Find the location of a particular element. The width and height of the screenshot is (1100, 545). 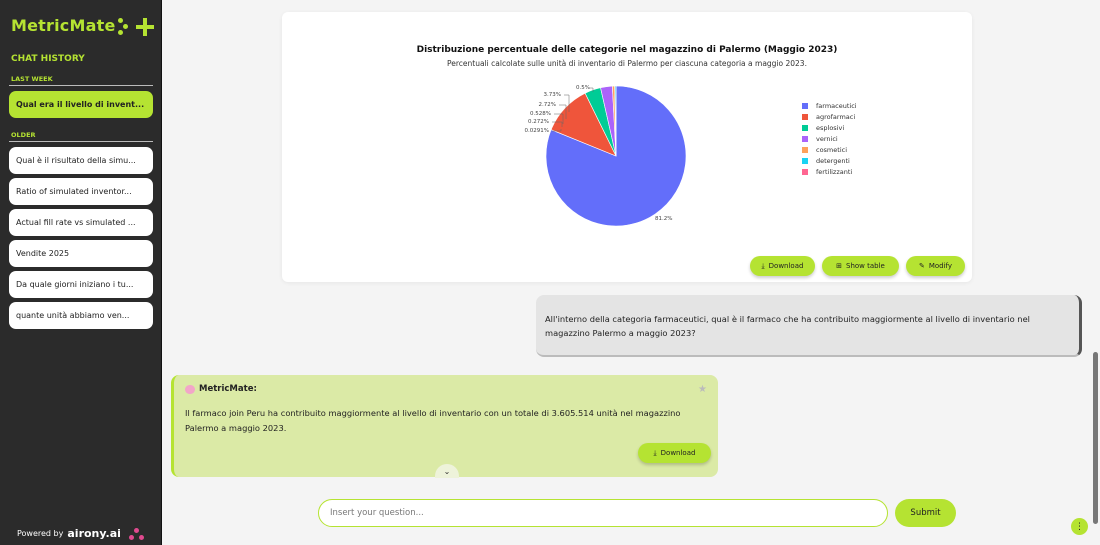

legend-item-detergenti: detergenti is located at coordinates (829, 160).